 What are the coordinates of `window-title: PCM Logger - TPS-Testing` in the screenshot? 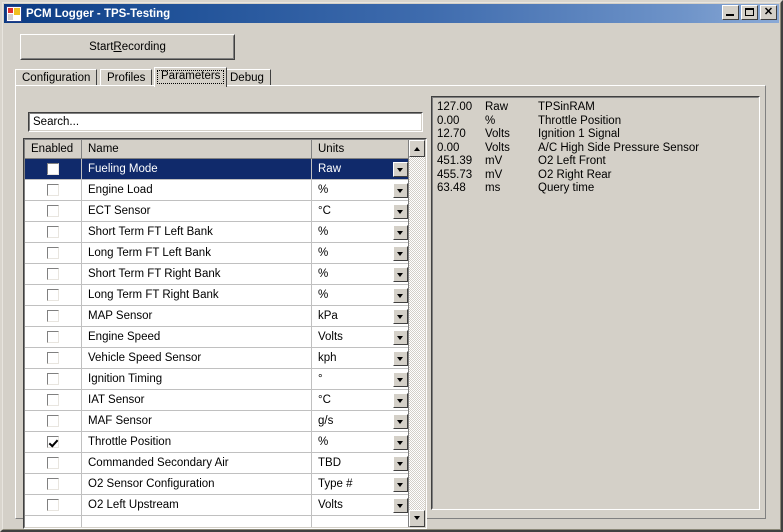 It's located at (98, 13).